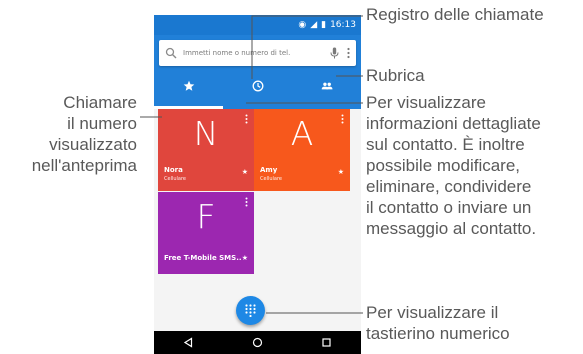 The image size is (583, 354). I want to click on clock-icon, so click(257, 86).